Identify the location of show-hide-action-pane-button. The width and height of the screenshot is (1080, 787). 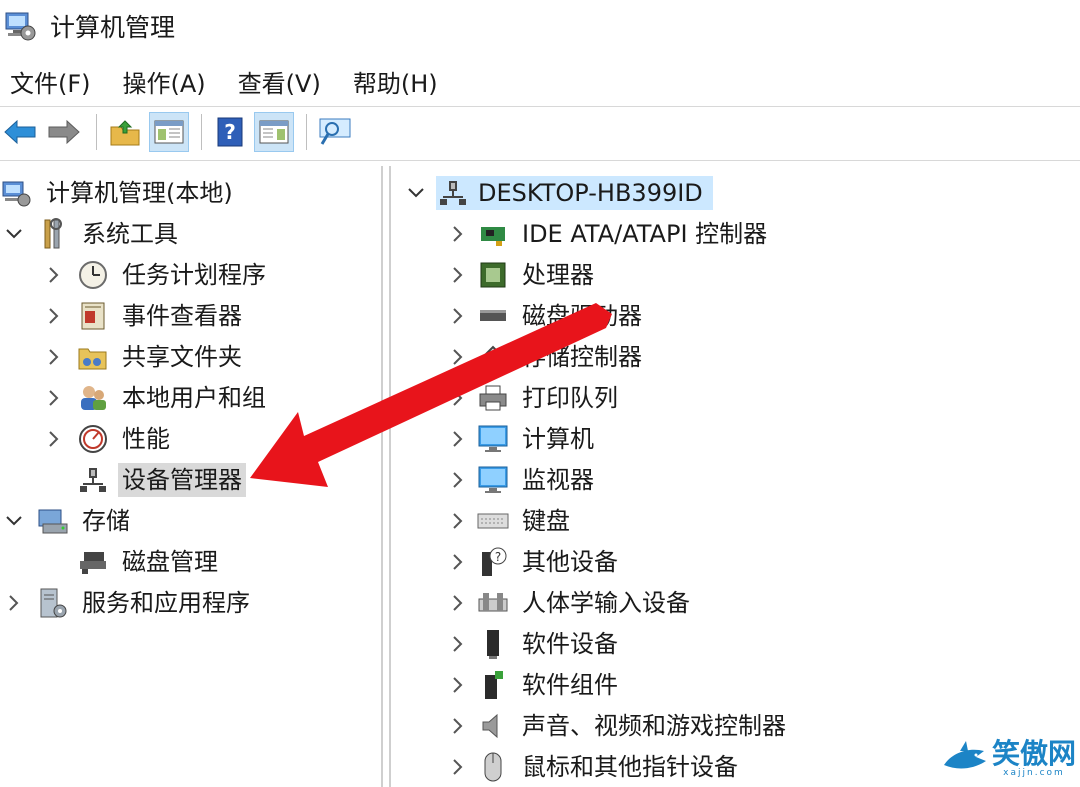
(274, 132).